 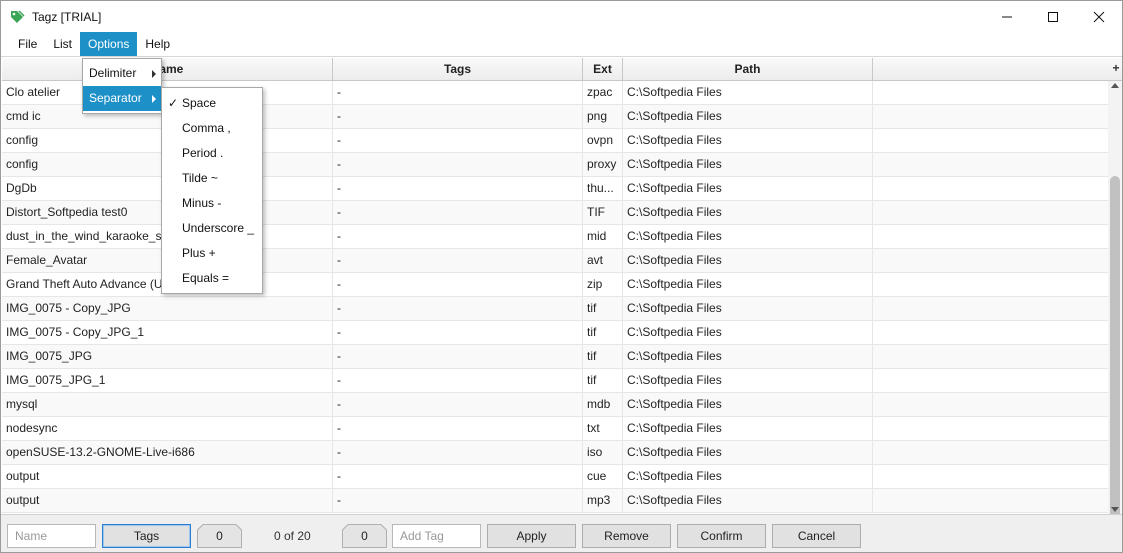 I want to click on separator-option-space: ✓ Space, so click(x=212, y=103).